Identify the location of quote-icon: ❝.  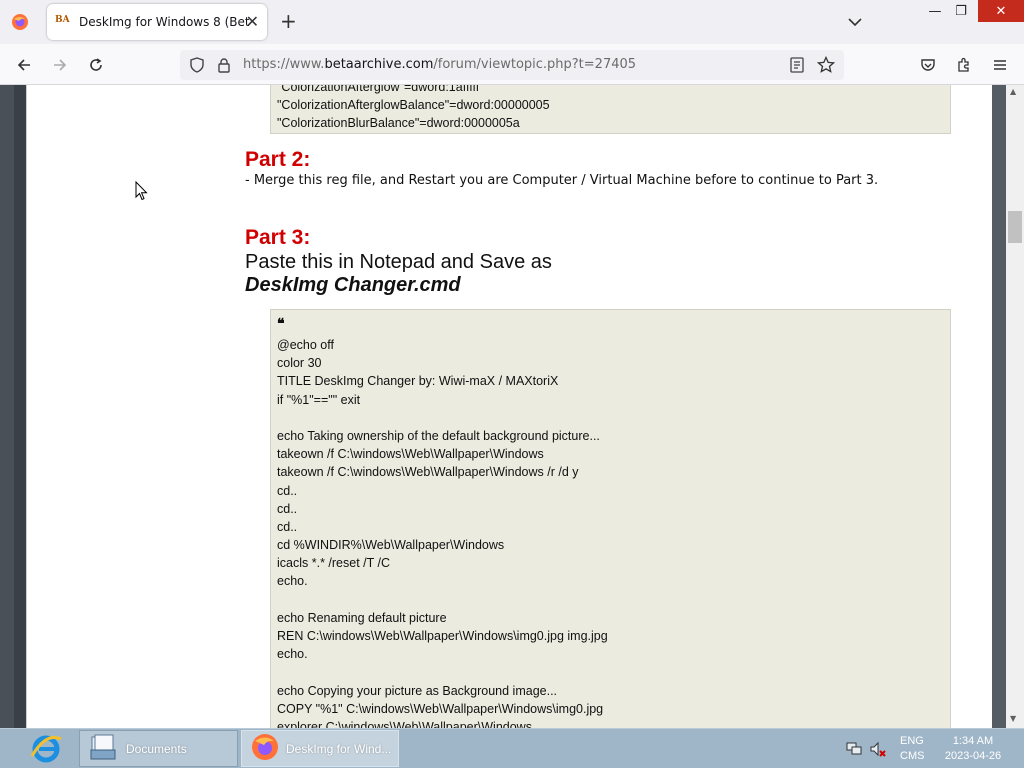
(281, 324).